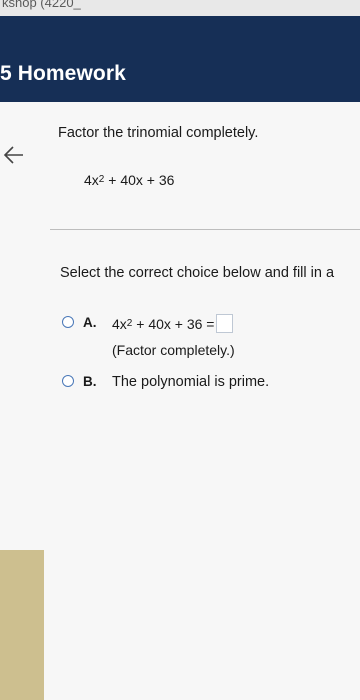 This screenshot has width=360, height=700. I want to click on question-prompt: Factor the trinomial completely., so click(158, 133).